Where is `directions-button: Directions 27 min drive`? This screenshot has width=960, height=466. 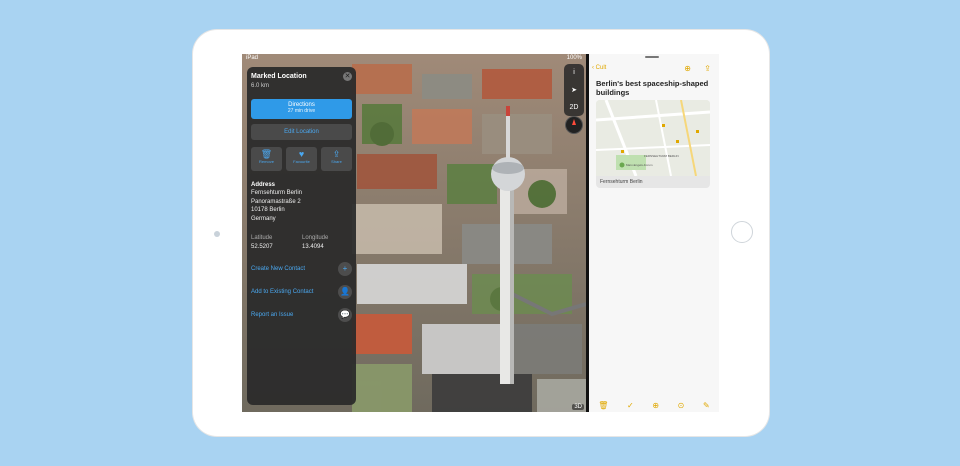
directions-button: Directions 27 min drive is located at coordinates (301, 109).